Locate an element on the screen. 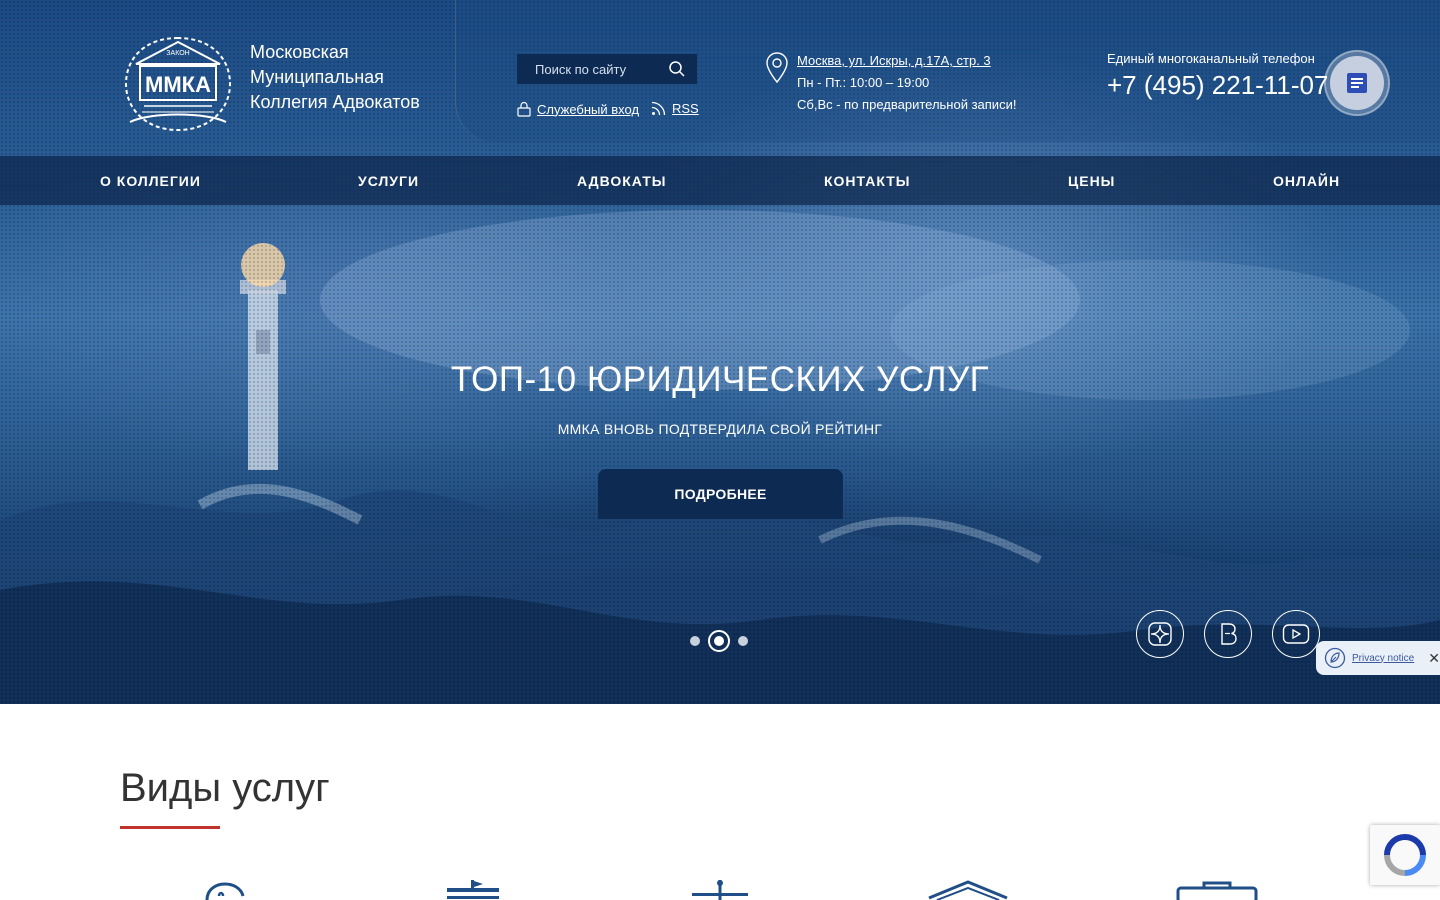 The width and height of the screenshot is (1440, 900). briefcase-icon is located at coordinates (1217, 889).